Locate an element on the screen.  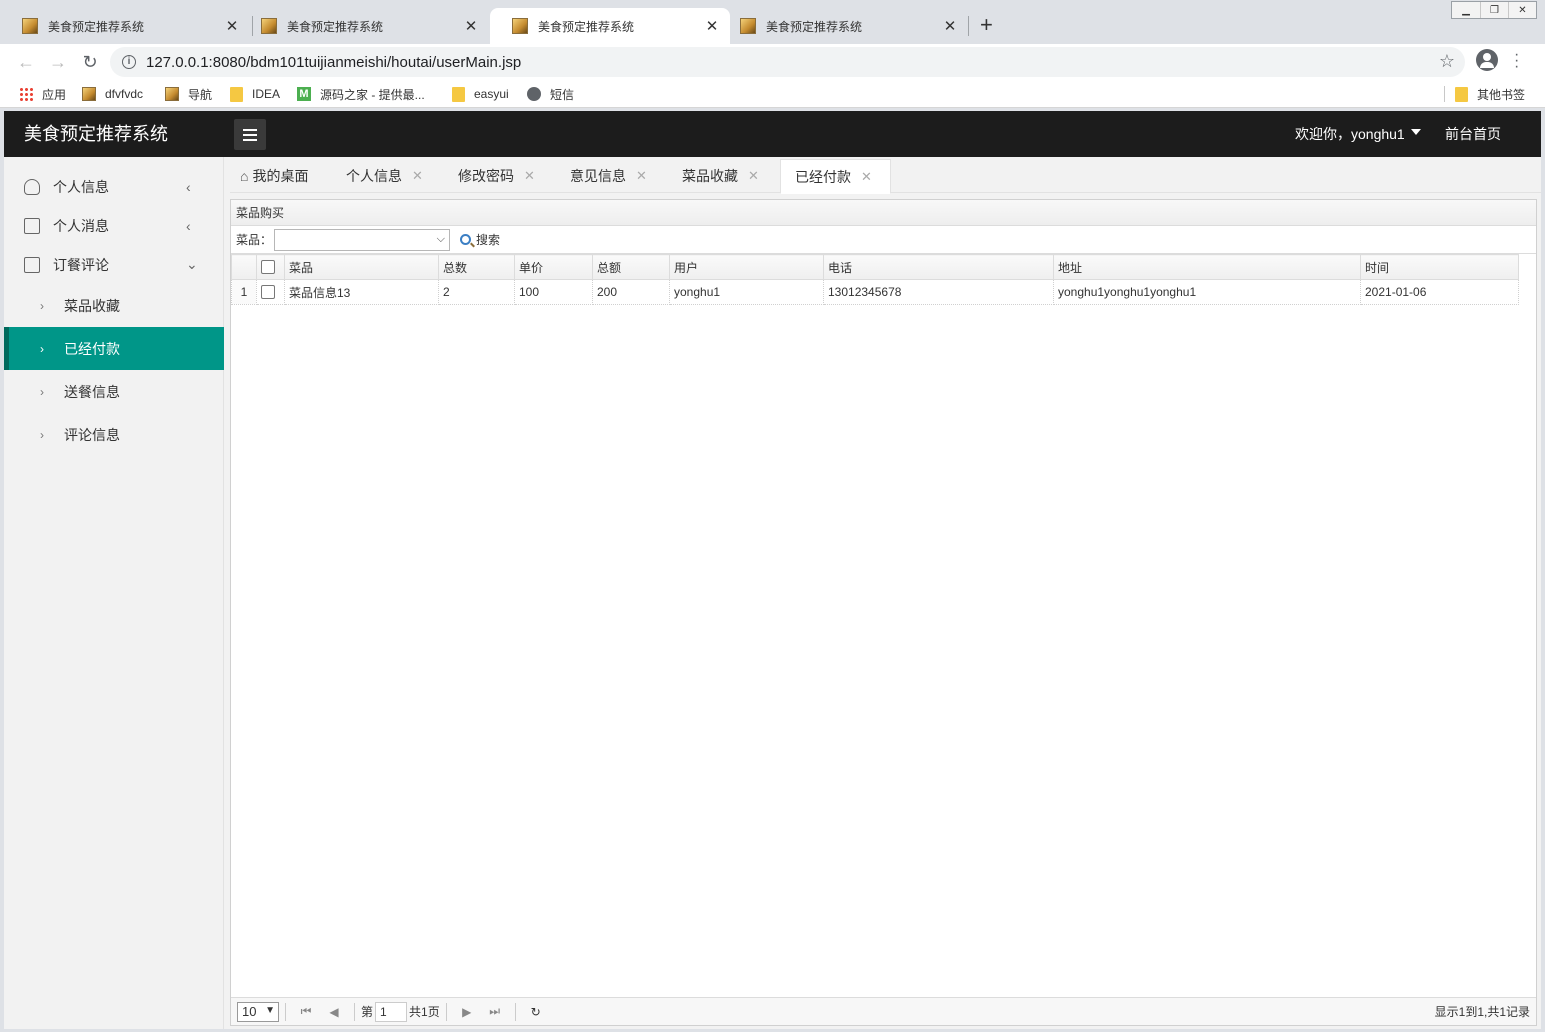
sidebar-group-personal-info: 个人信息 ‹ is located at coordinates (114, 186).